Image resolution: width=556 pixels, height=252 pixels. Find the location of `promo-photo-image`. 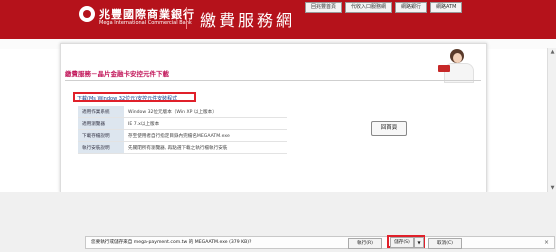

promo-photo-image is located at coordinates (459, 65).